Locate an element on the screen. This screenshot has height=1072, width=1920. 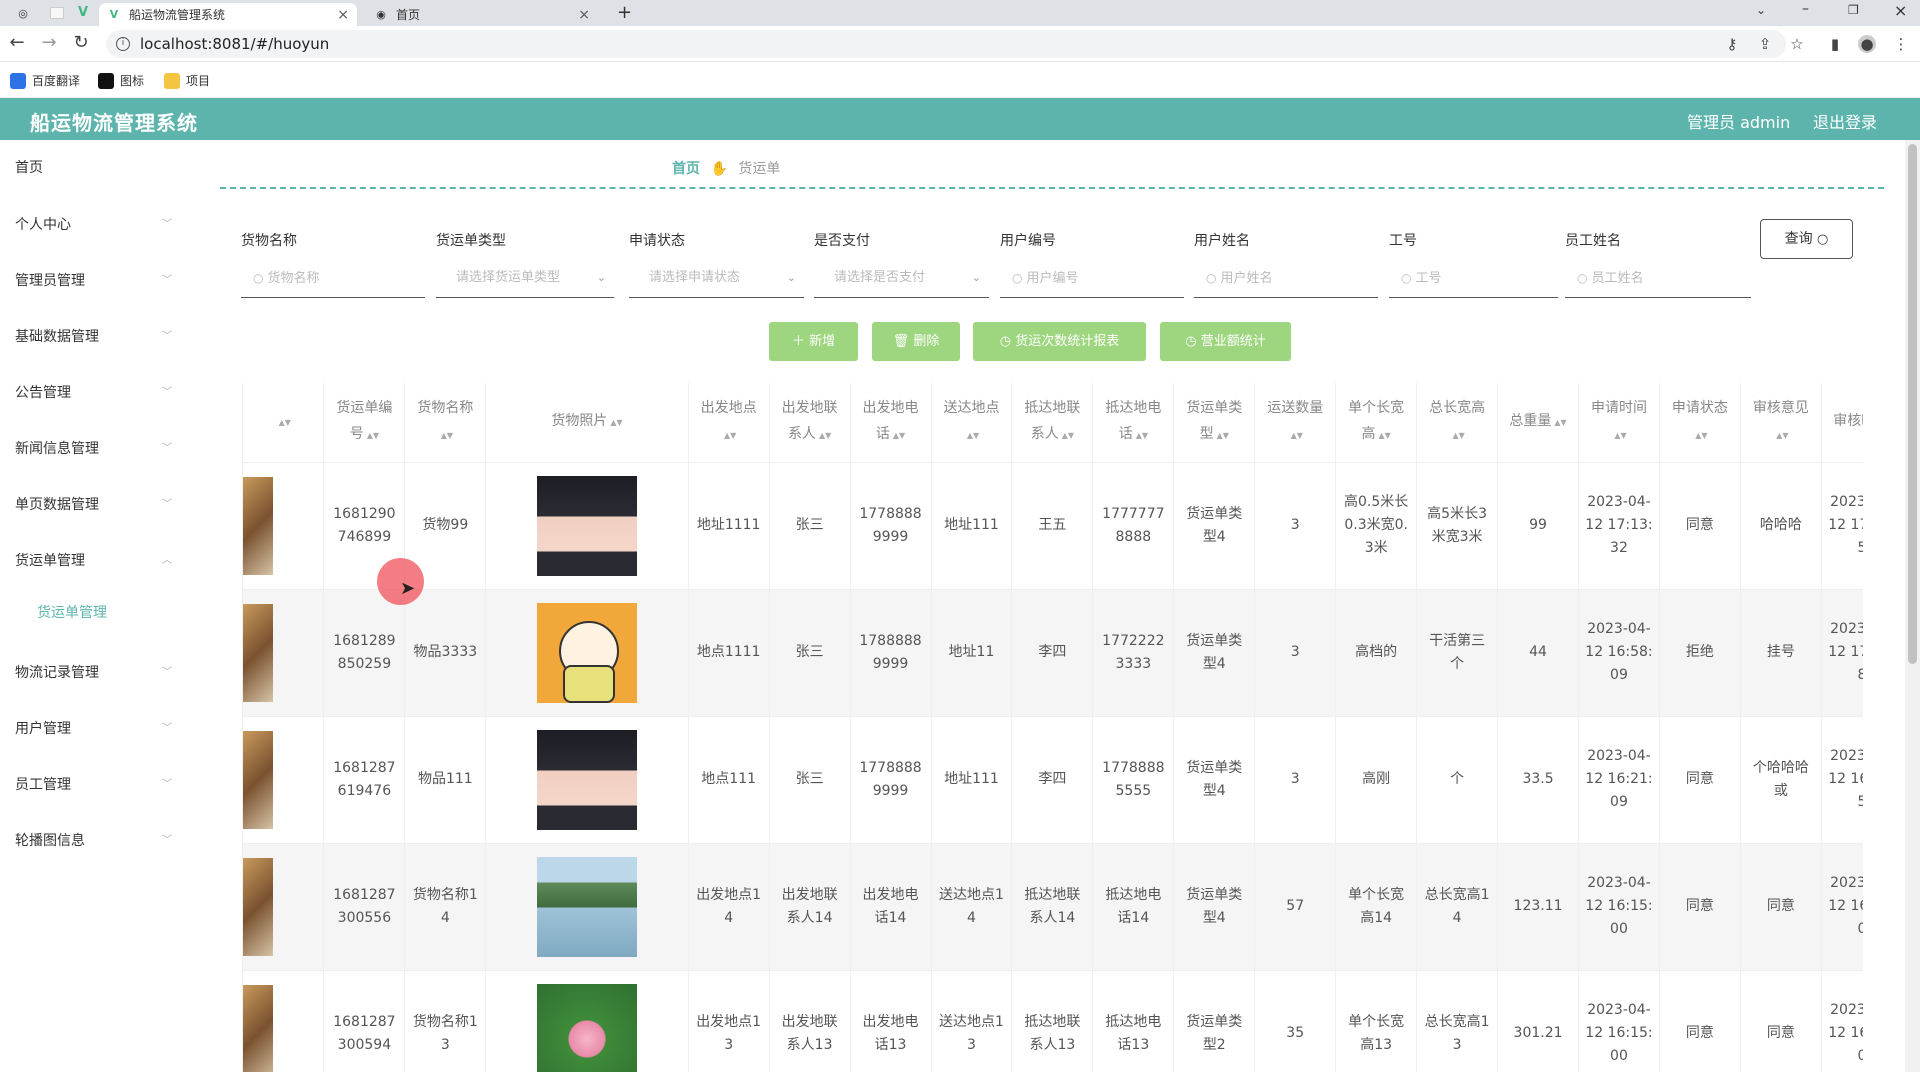
bookmark-icons: 图标 is located at coordinates (121, 80).